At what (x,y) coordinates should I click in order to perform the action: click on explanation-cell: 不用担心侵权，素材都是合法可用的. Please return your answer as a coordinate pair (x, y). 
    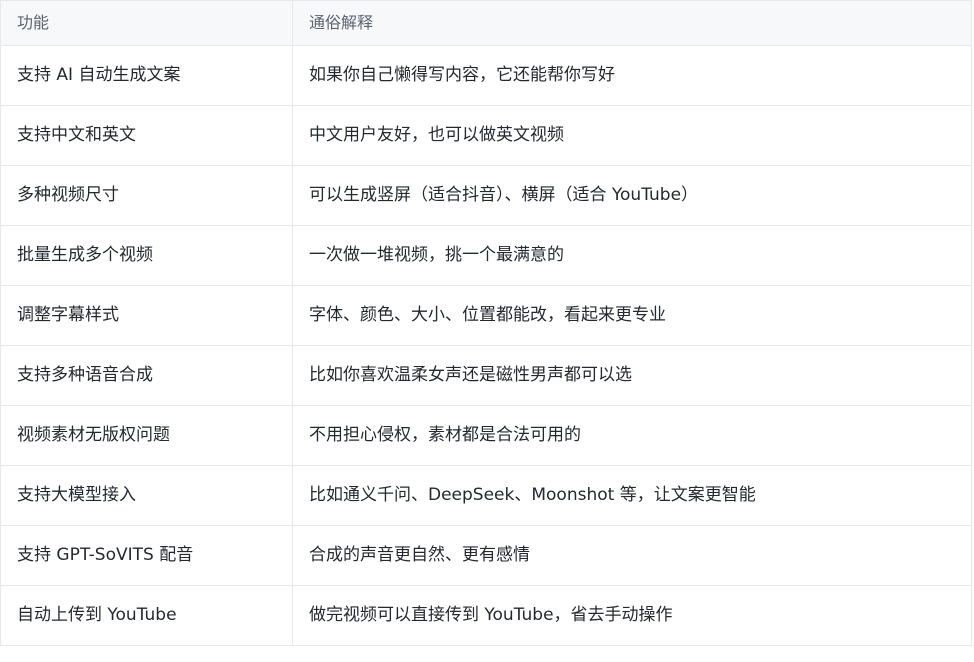
    Looking at the image, I should click on (445, 435).